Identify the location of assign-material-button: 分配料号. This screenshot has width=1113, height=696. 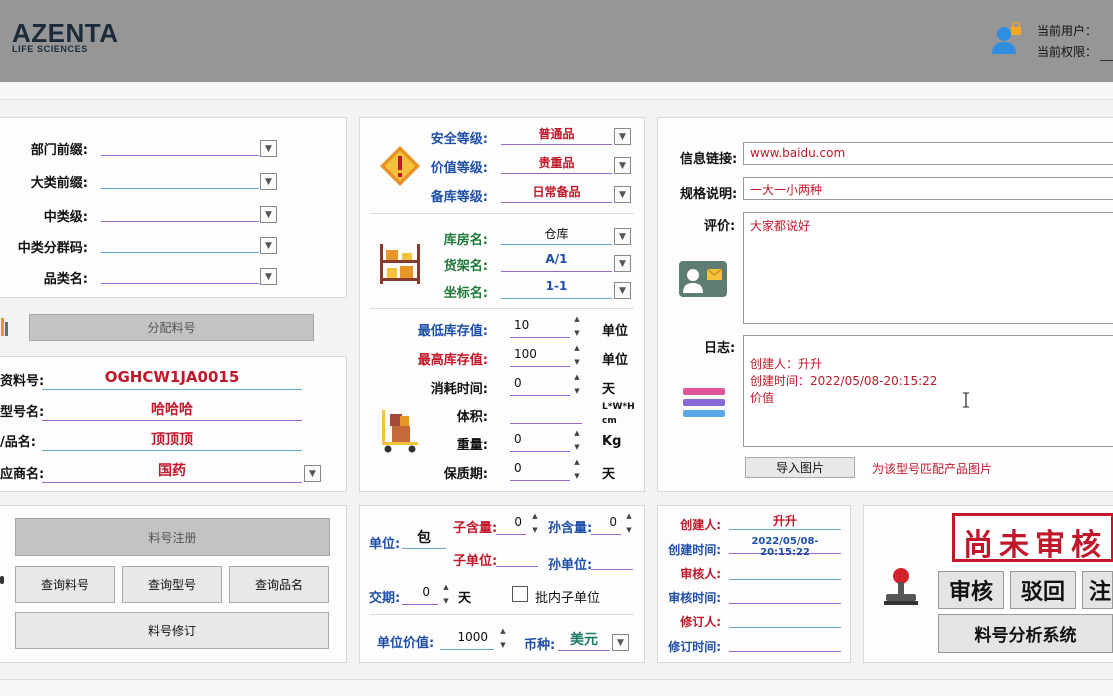
(171, 327).